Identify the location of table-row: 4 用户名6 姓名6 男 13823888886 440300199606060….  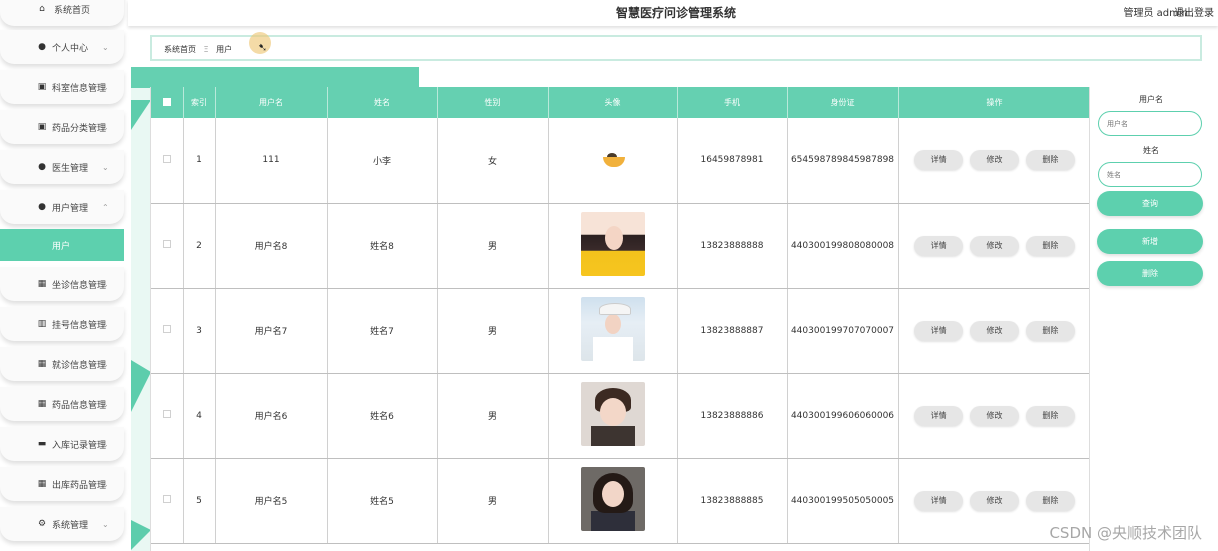
(620, 416).